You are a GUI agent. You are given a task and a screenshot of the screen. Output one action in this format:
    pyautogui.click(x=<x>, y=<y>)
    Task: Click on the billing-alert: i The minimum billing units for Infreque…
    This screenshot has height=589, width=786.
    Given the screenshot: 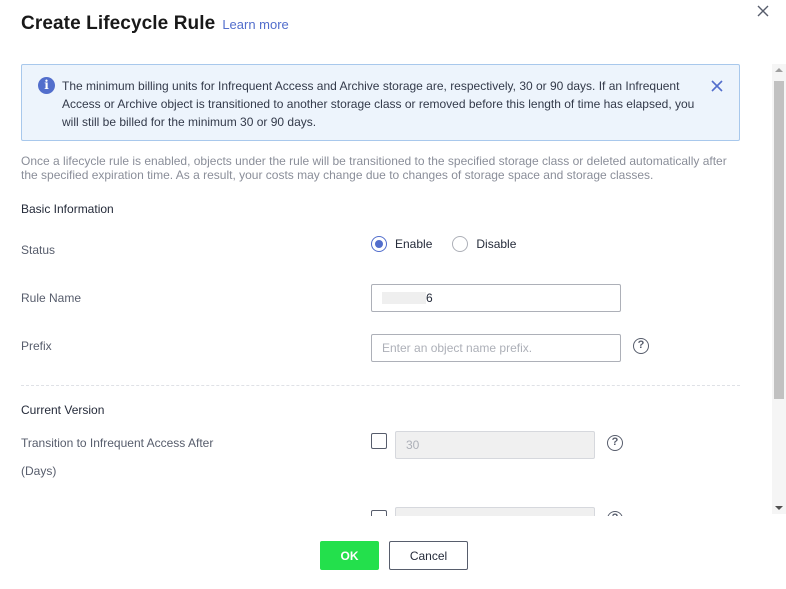 What is the action you would take?
    pyautogui.click(x=380, y=102)
    